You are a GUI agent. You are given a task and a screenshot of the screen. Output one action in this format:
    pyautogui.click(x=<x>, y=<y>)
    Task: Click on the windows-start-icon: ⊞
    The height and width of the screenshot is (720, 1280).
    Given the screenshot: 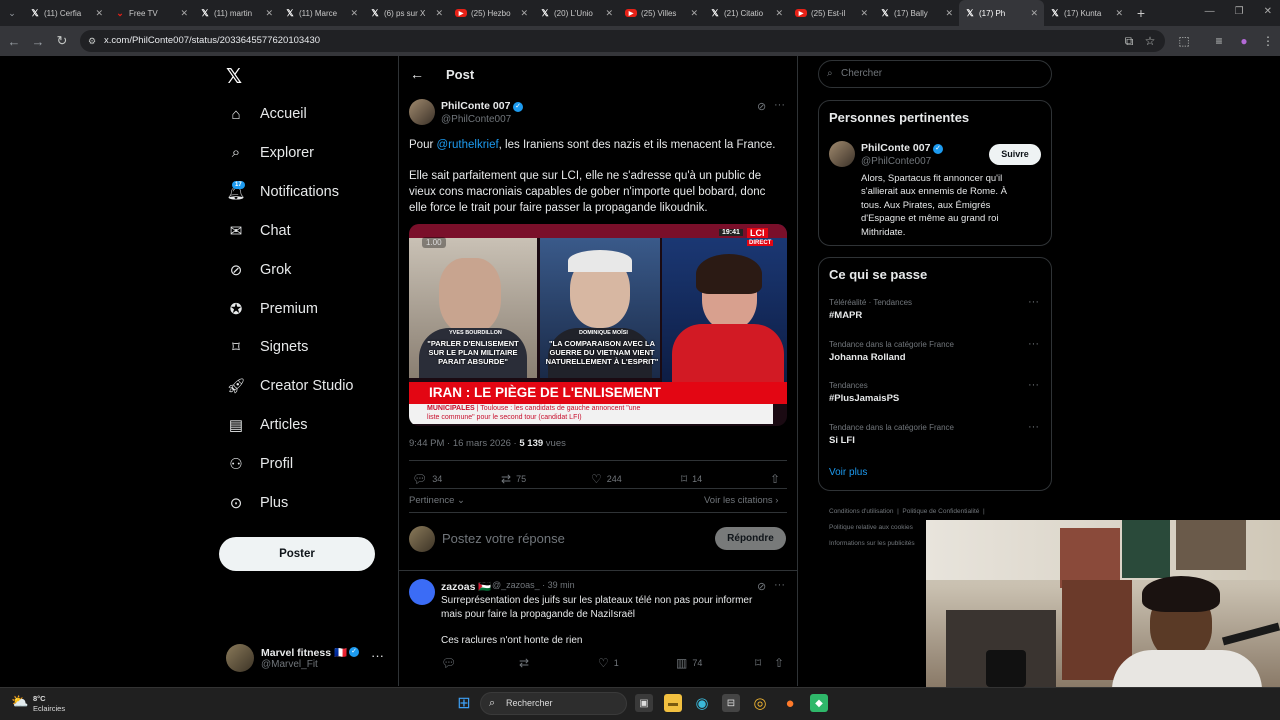 What is the action you would take?
    pyautogui.click(x=464, y=703)
    